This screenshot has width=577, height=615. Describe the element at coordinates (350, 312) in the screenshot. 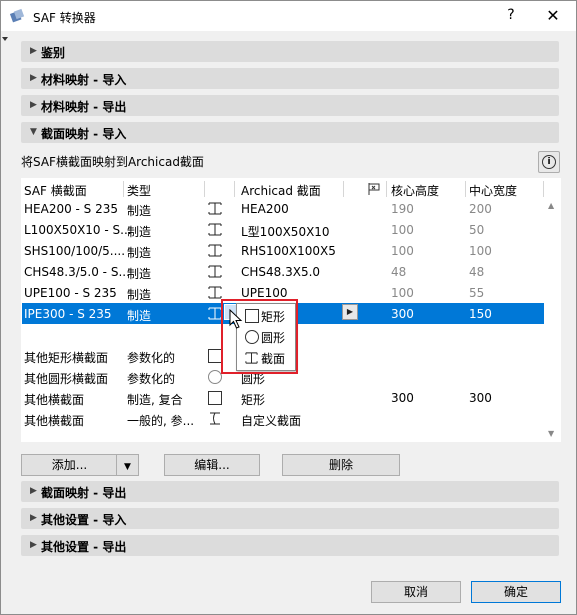

I see `profile-picker-arrow-icon: ▶` at that location.